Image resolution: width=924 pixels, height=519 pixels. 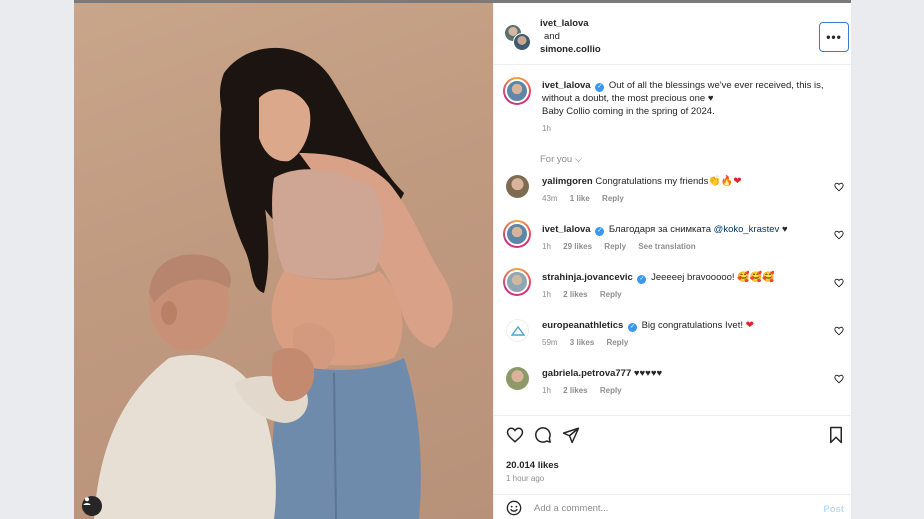 What do you see at coordinates (747, 229) in the screenshot?
I see `comment-mention: @koko_krastev` at bounding box center [747, 229].